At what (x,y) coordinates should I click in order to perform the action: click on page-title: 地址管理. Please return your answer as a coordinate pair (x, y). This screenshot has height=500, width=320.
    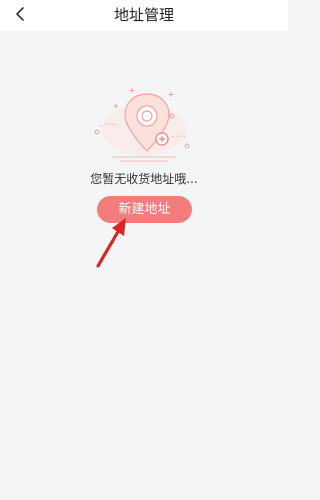
    Looking at the image, I should click on (143, 15).